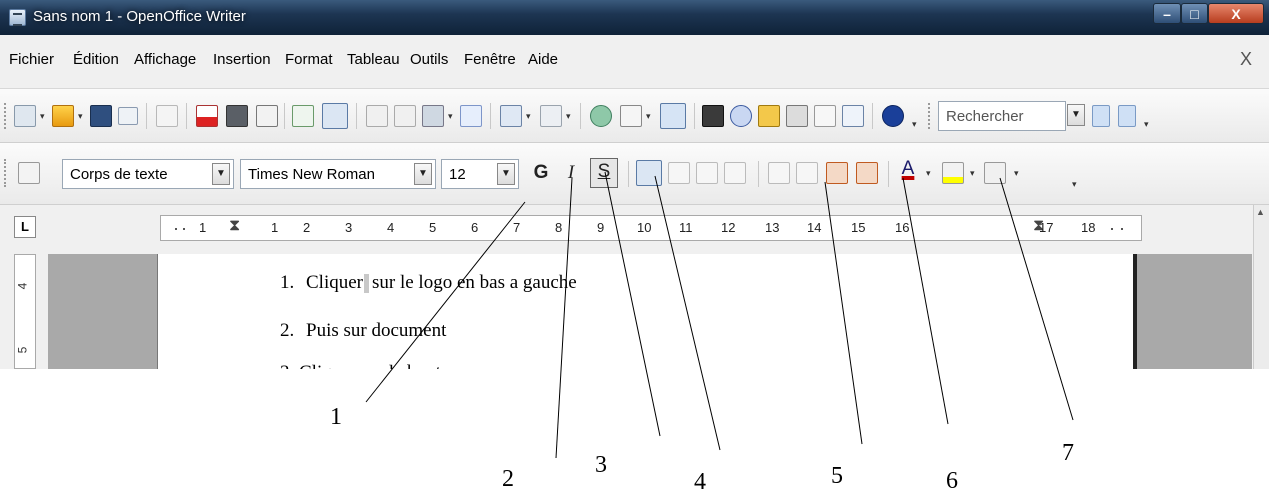  What do you see at coordinates (1002, 116) in the screenshot?
I see `search-input: Rechercher` at bounding box center [1002, 116].